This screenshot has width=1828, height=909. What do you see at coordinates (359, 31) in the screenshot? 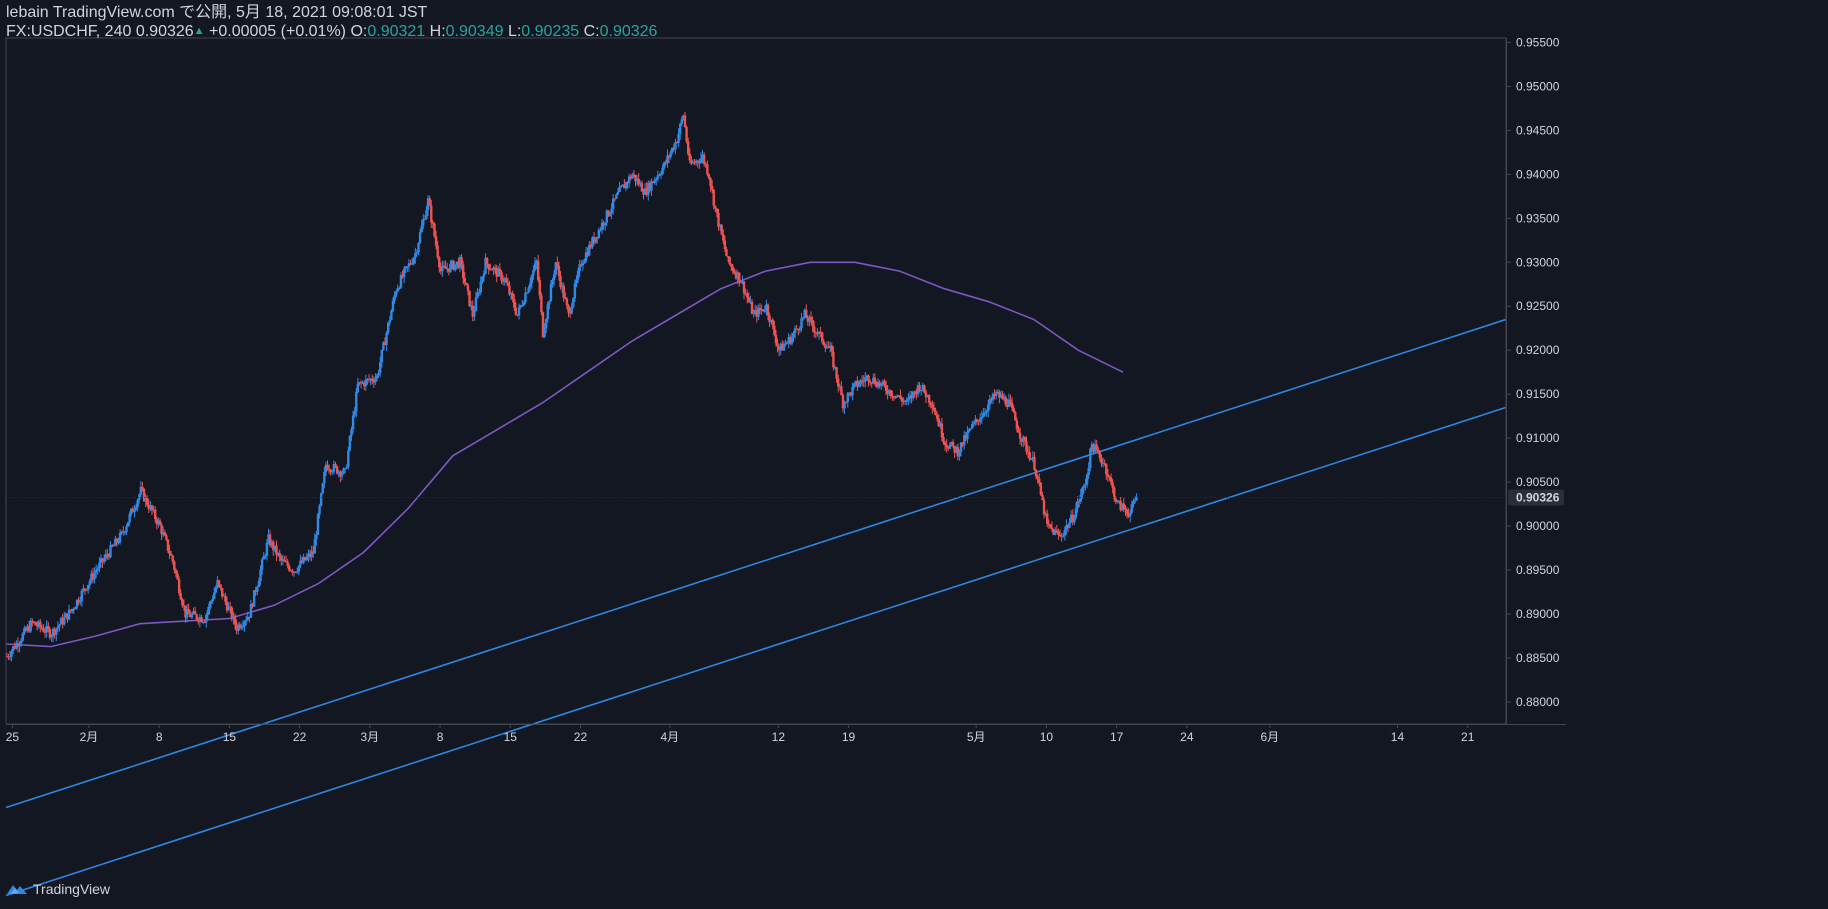
I see `open-label: O:` at bounding box center [359, 31].